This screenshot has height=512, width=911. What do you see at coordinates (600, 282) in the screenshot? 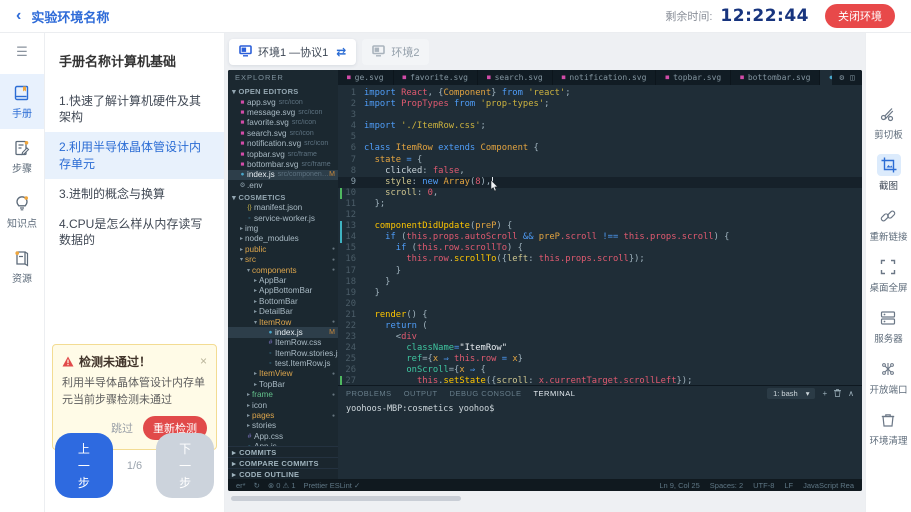
I see `code-line: 18 }` at bounding box center [600, 282].